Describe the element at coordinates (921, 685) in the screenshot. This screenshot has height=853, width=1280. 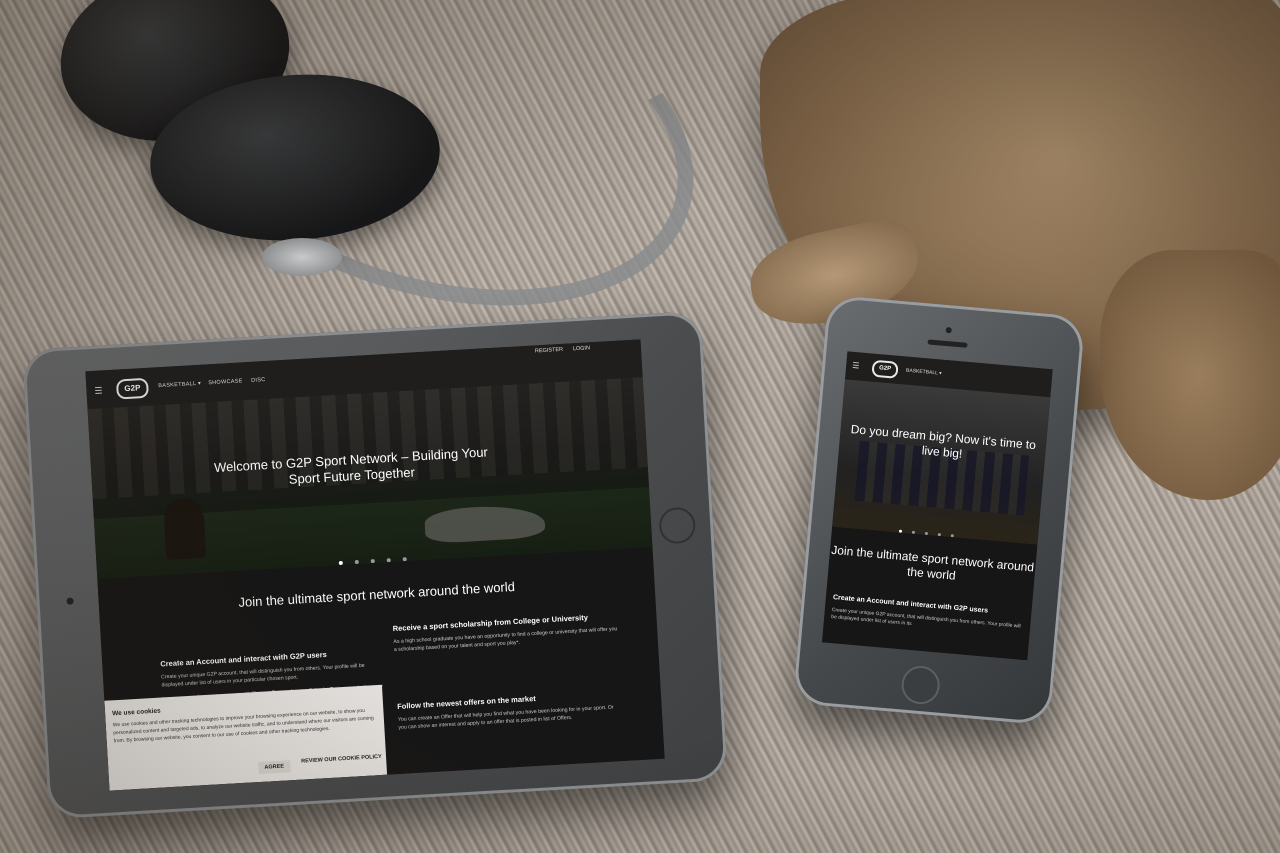
I see `phone-home-button` at that location.